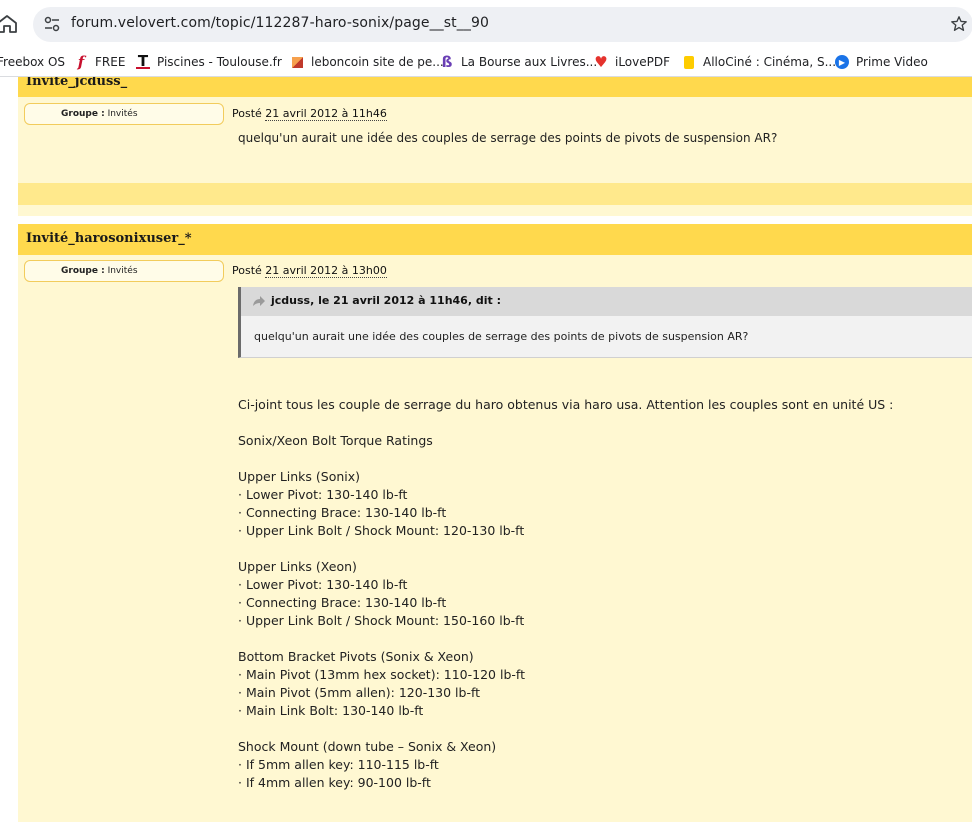  Describe the element at coordinates (495, 220) in the screenshot. I see `post-gap` at that location.